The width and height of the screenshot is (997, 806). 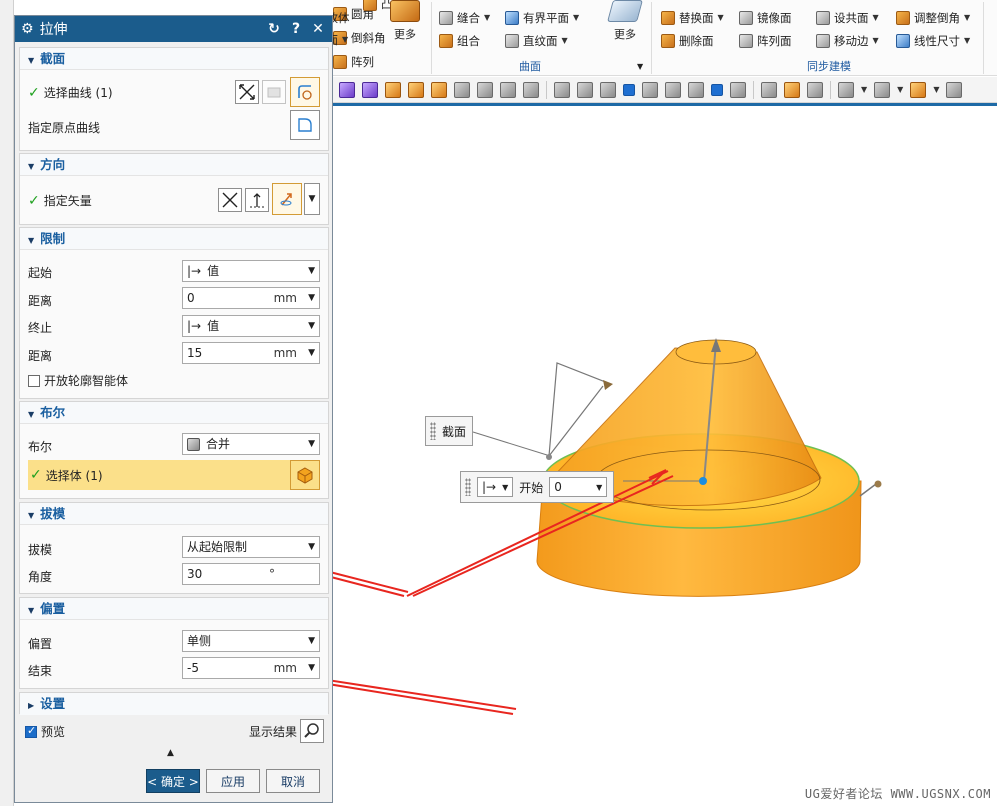 I want to click on draft-header: ▼ 拔模, so click(x=174, y=514).